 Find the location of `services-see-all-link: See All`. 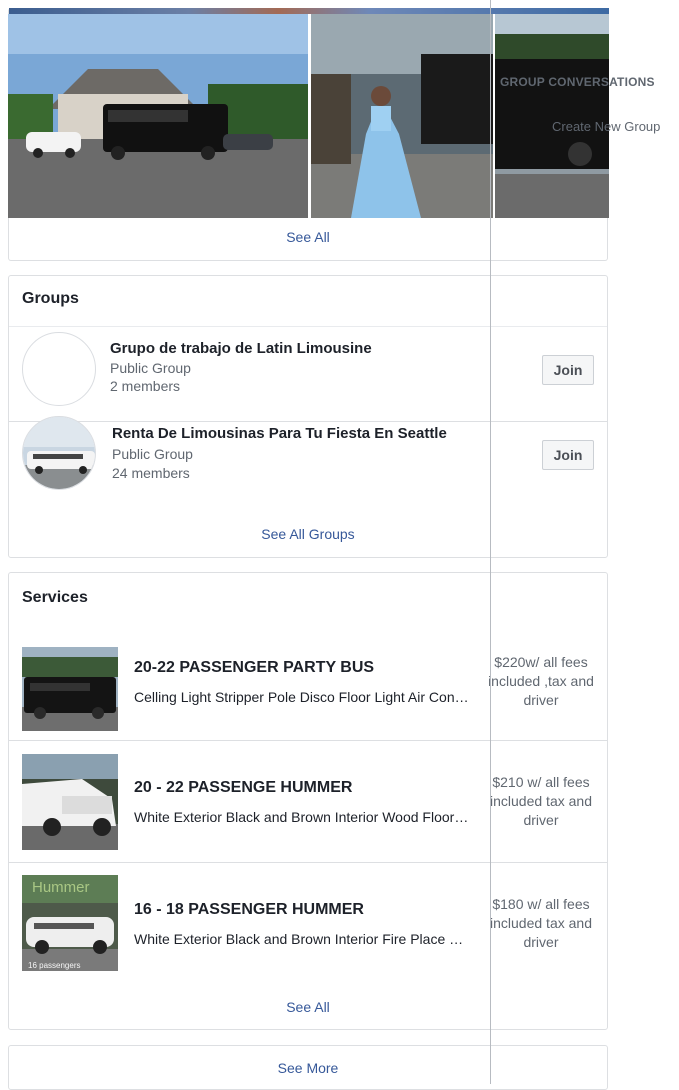

services-see-all-link: See All is located at coordinates (308, 1007).